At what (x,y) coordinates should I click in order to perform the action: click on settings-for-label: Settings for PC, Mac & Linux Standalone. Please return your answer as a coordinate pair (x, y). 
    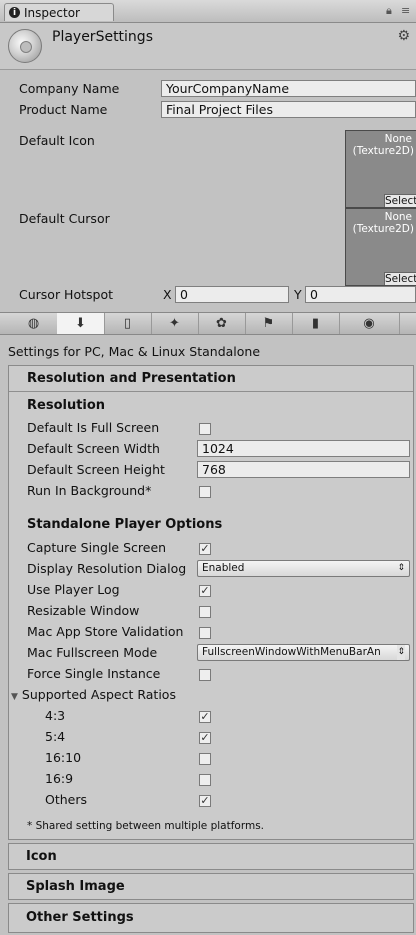
    Looking at the image, I should click on (134, 351).